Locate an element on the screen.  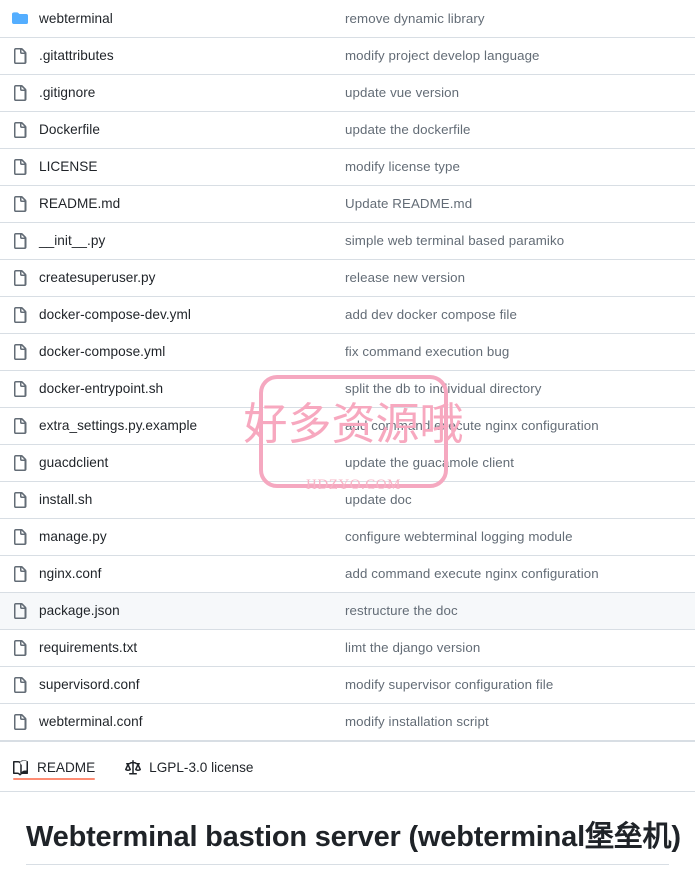
file-name-link: package.json is located at coordinates (79, 610).